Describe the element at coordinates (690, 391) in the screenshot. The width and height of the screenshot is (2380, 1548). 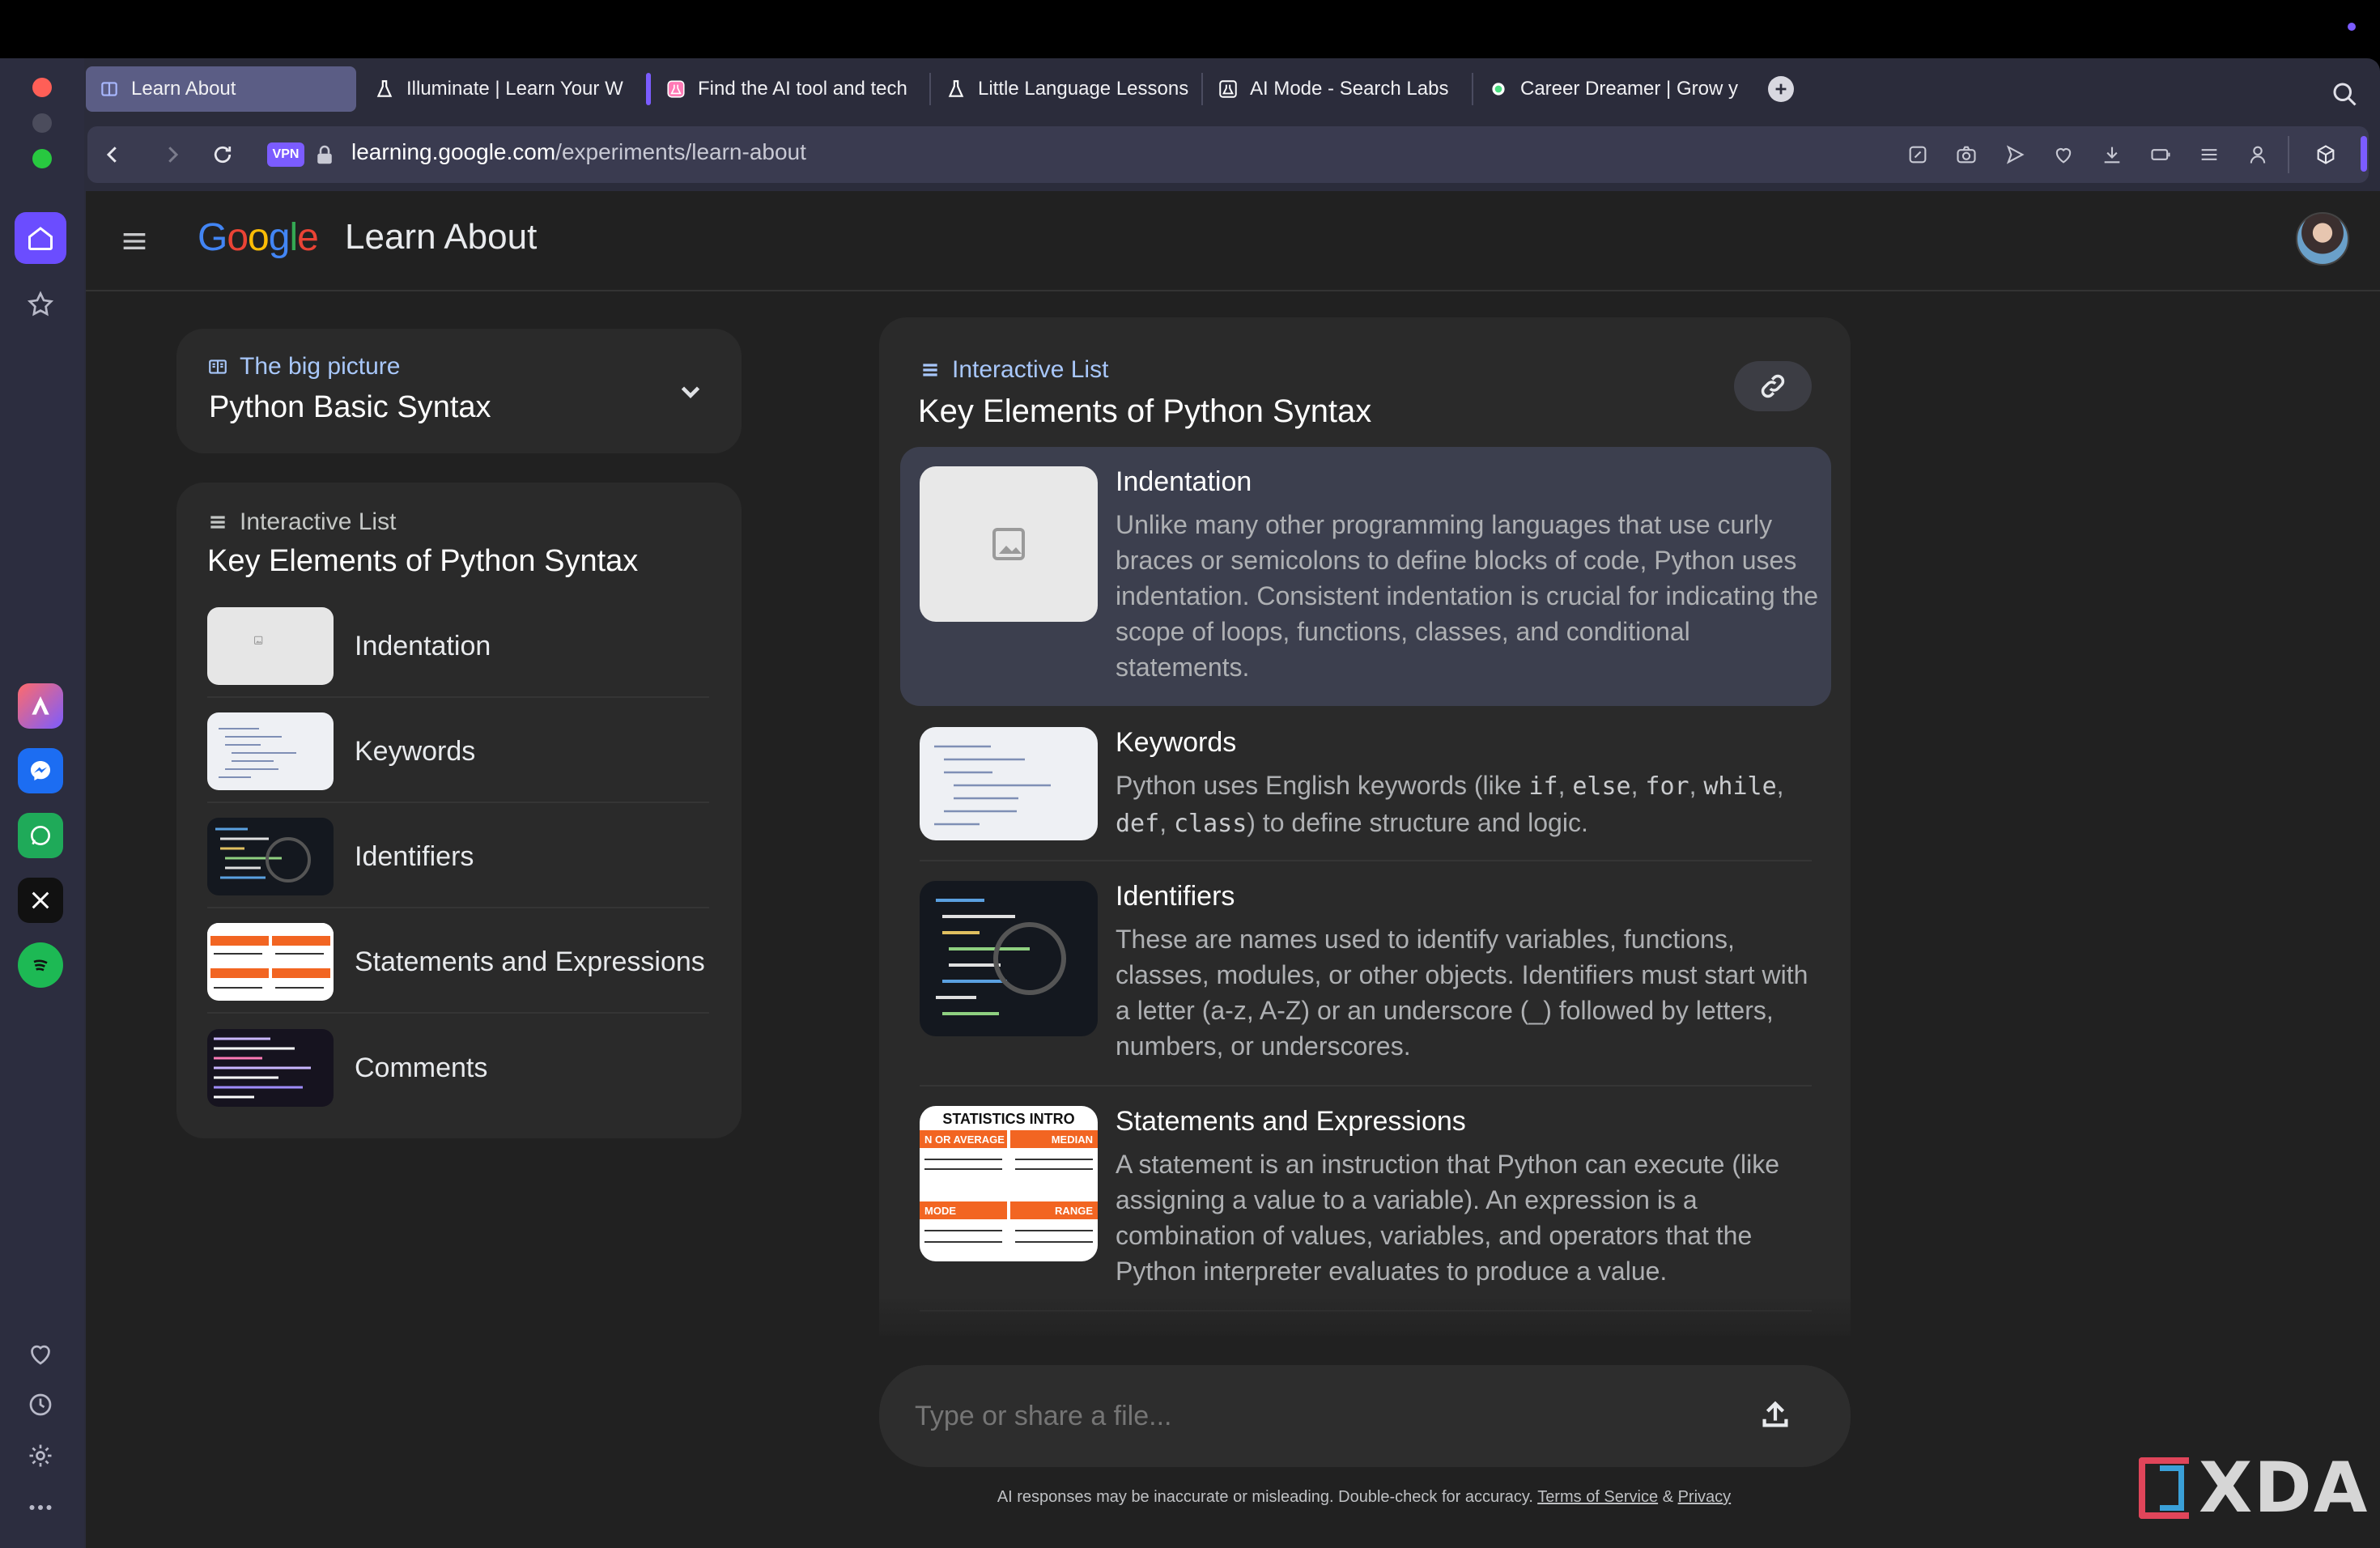
I see `expand-big-picture-button` at that location.